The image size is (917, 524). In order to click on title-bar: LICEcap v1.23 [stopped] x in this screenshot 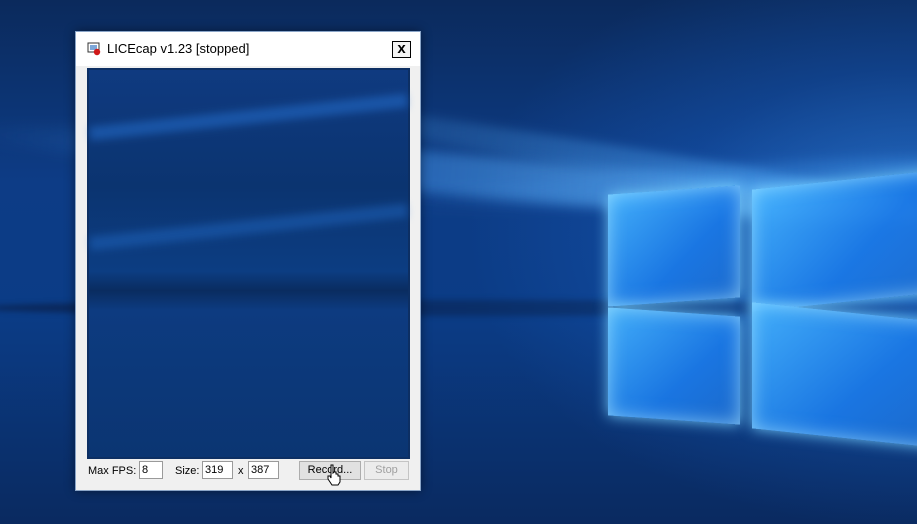, I will do `click(248, 49)`.